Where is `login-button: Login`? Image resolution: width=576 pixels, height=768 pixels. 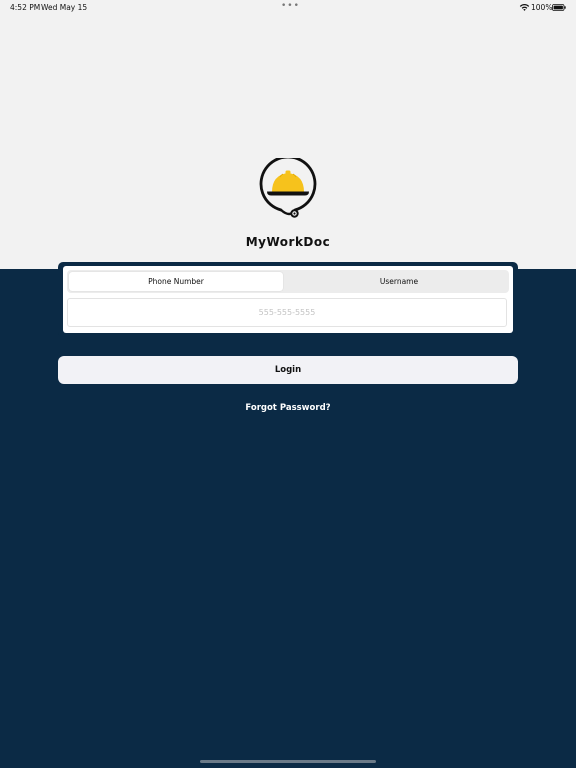
login-button: Login is located at coordinates (288, 370).